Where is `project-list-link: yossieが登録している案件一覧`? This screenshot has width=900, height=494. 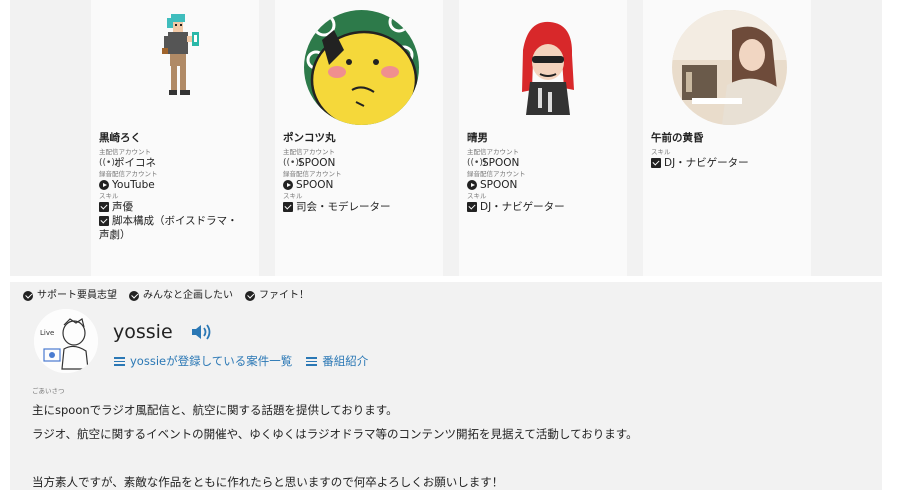
project-list-link: yossieが登録している案件一覧 is located at coordinates (203, 361).